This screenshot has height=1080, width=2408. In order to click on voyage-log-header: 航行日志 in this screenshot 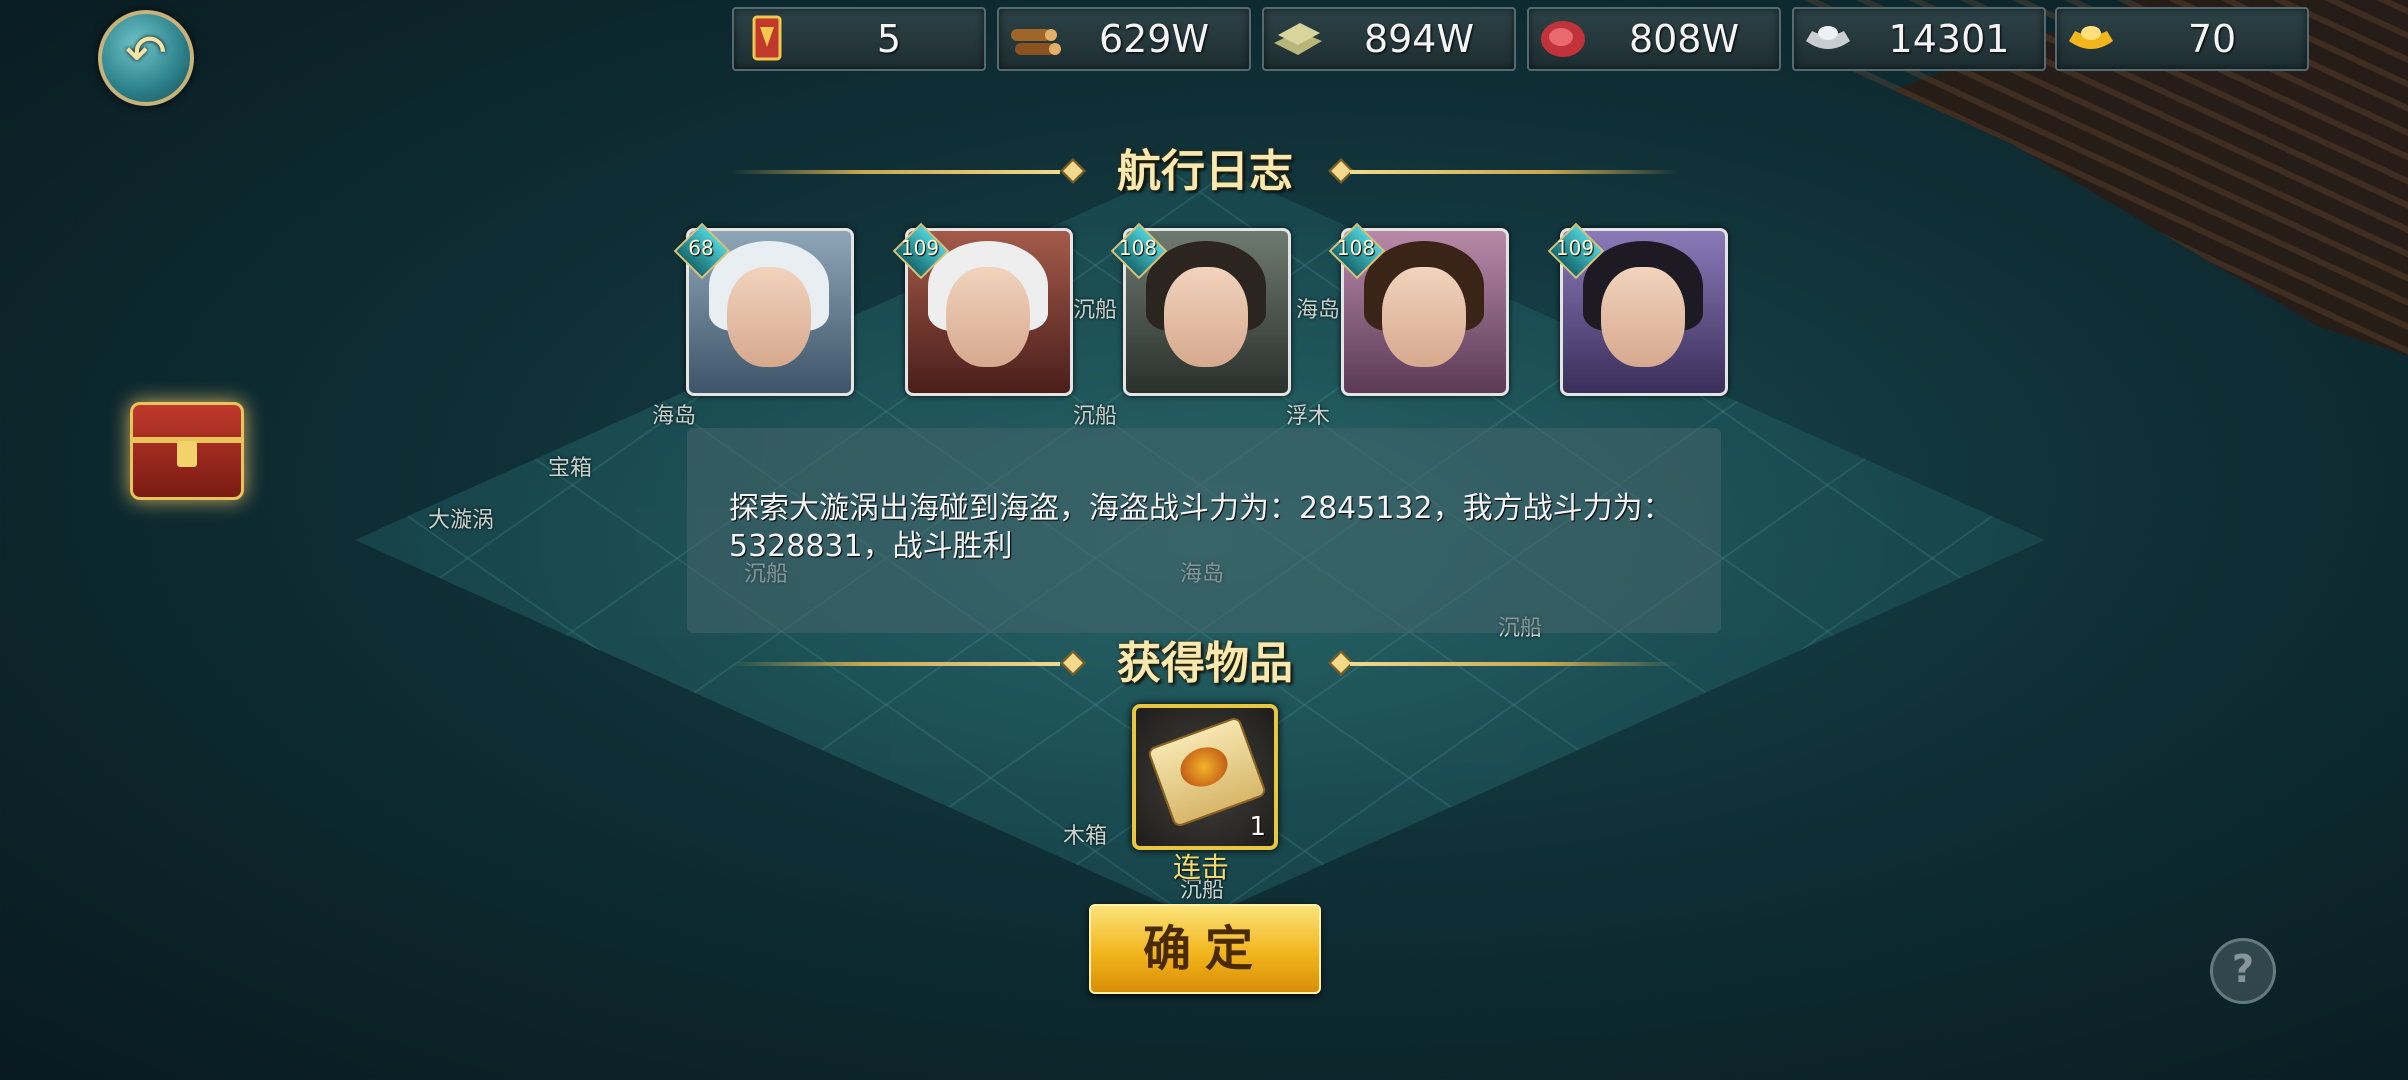, I will do `click(1205, 172)`.